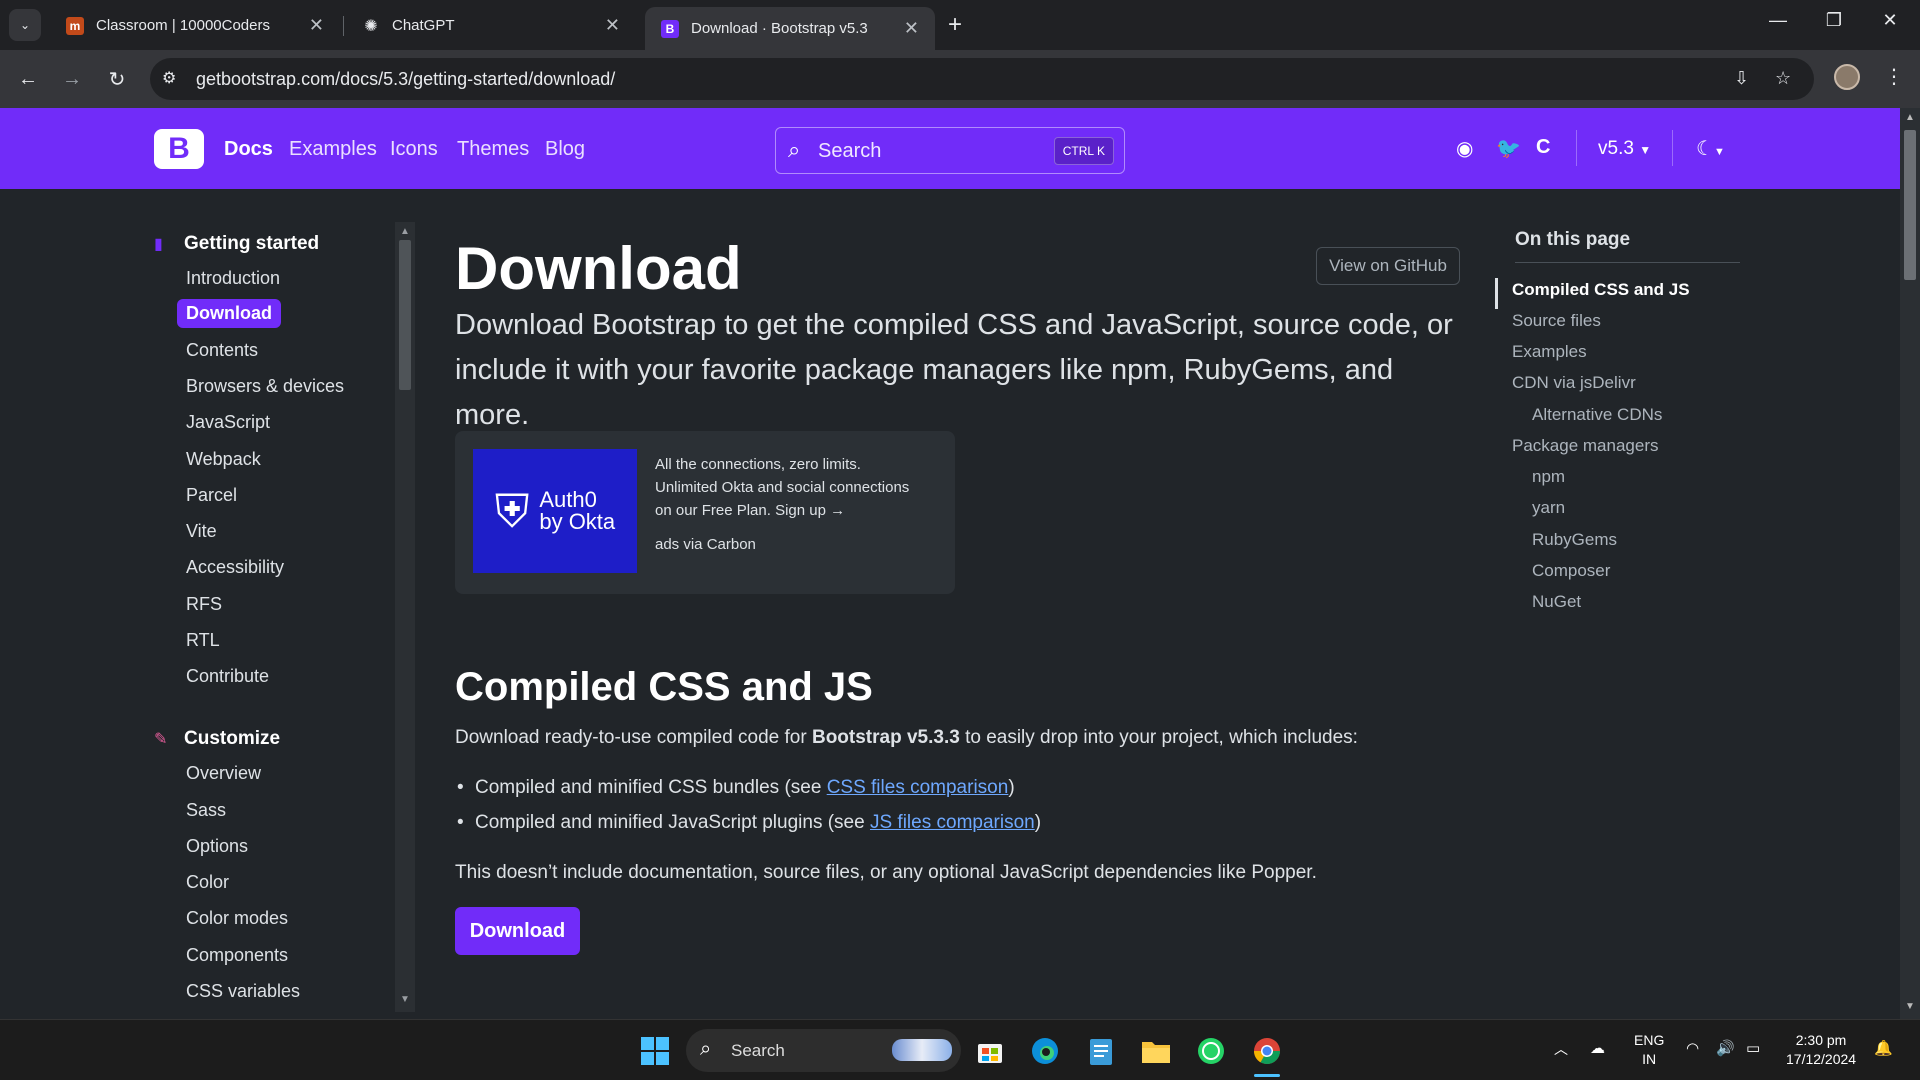 This screenshot has width=1920, height=1080. I want to click on taskbar-search: ⌕ Search, so click(823, 1050).